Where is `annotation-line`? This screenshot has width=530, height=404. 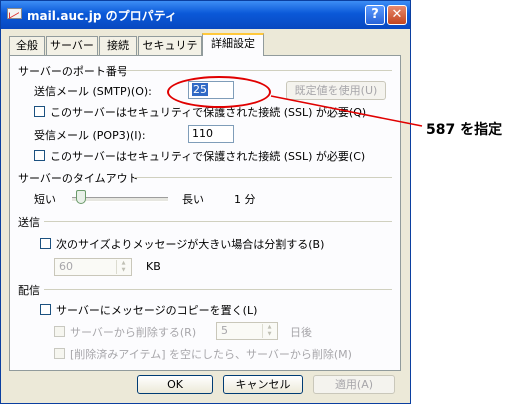
annotation-line is located at coordinates (346, 111).